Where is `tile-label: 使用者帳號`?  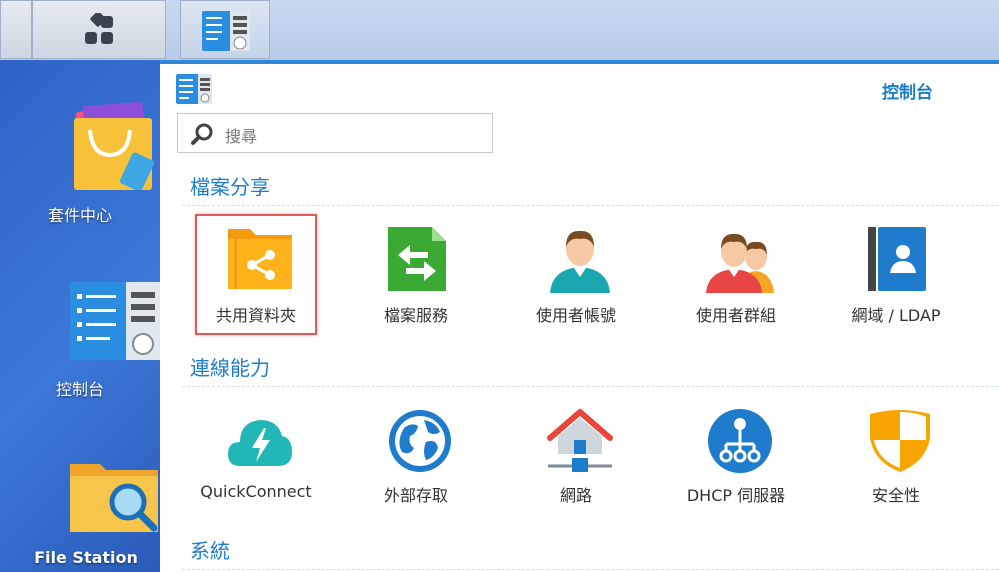 tile-label: 使用者帳號 is located at coordinates (575, 315).